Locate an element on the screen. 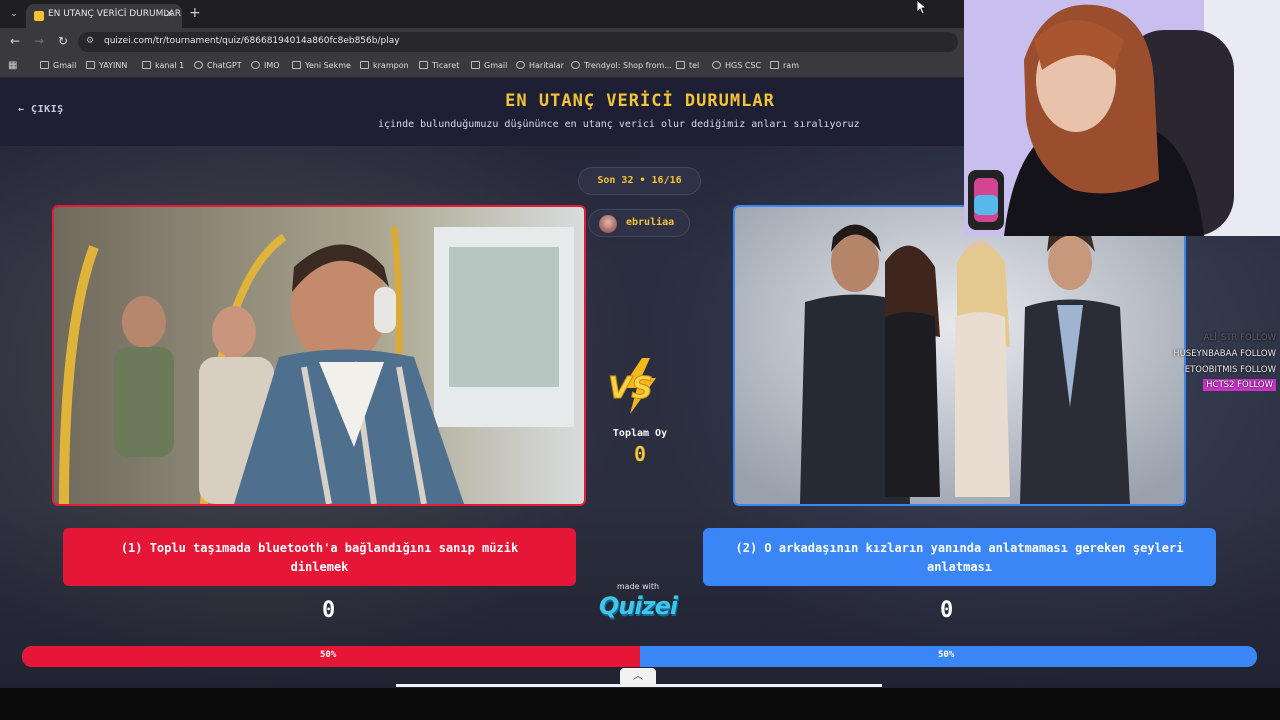 This screenshot has height=720, width=1280. option-2-percent: 50% is located at coordinates (946, 655).